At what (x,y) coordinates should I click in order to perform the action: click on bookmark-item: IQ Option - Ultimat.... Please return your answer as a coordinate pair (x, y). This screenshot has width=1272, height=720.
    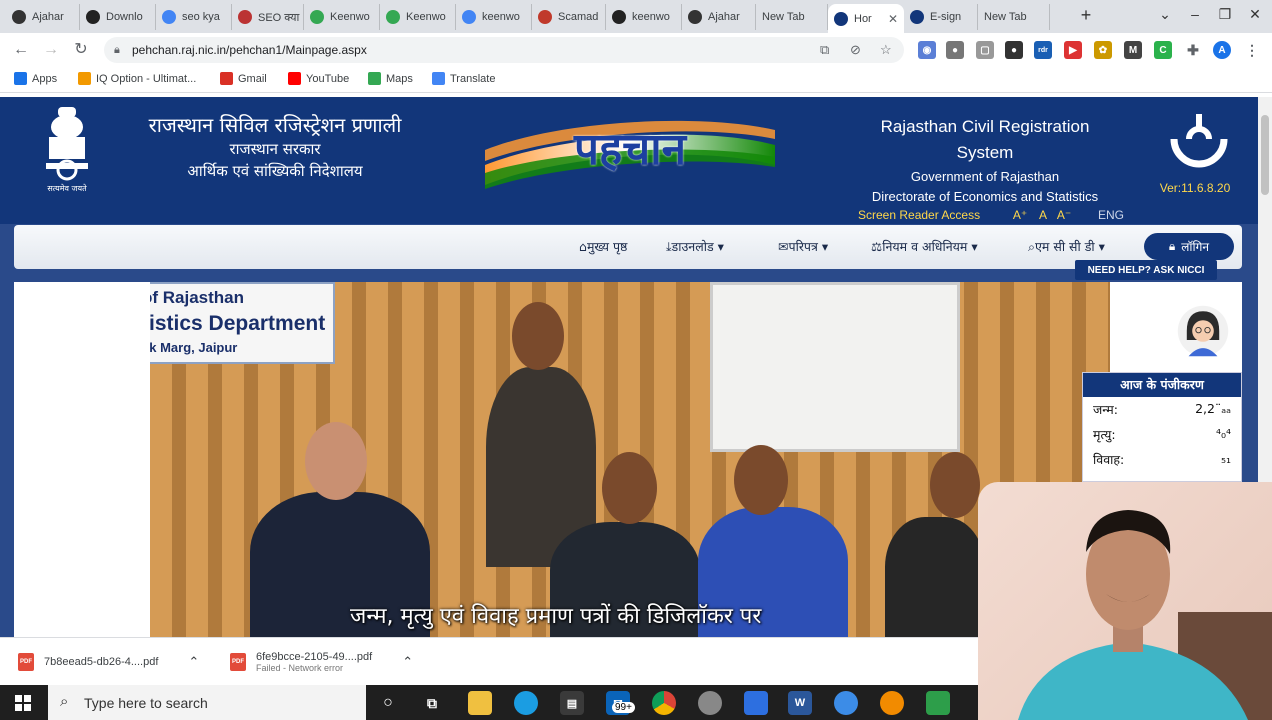
    Looking at the image, I should click on (137, 78).